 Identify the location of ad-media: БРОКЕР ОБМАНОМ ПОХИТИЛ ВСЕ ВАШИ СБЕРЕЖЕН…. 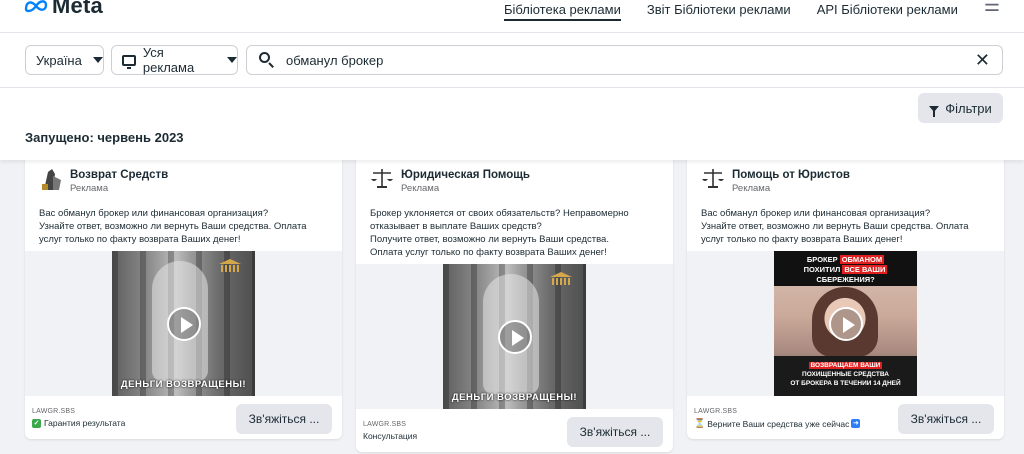
(845, 323).